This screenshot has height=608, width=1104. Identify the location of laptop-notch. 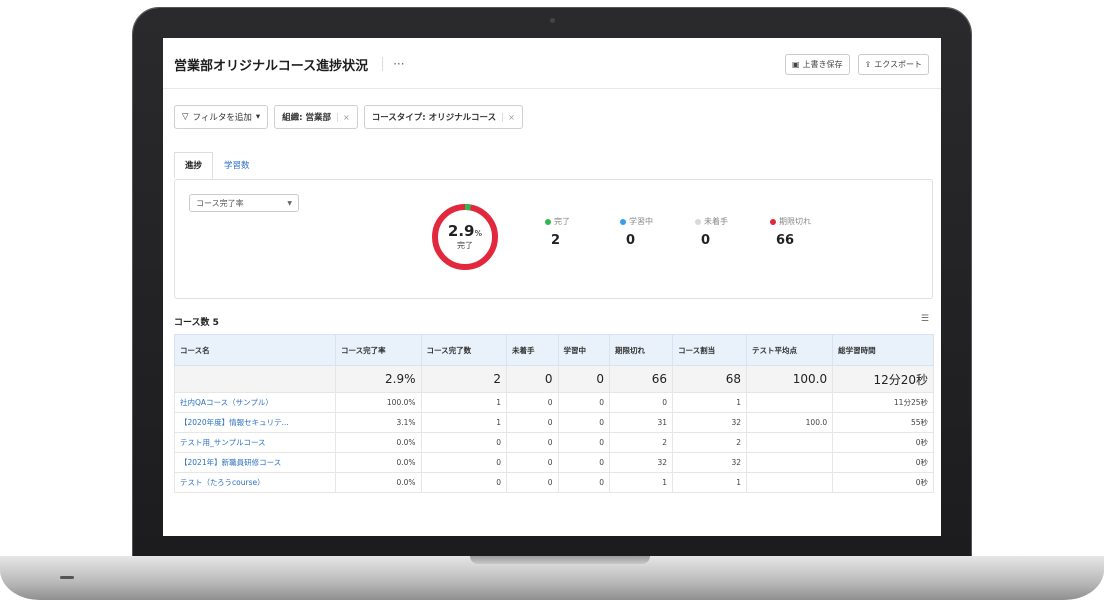
(560, 560).